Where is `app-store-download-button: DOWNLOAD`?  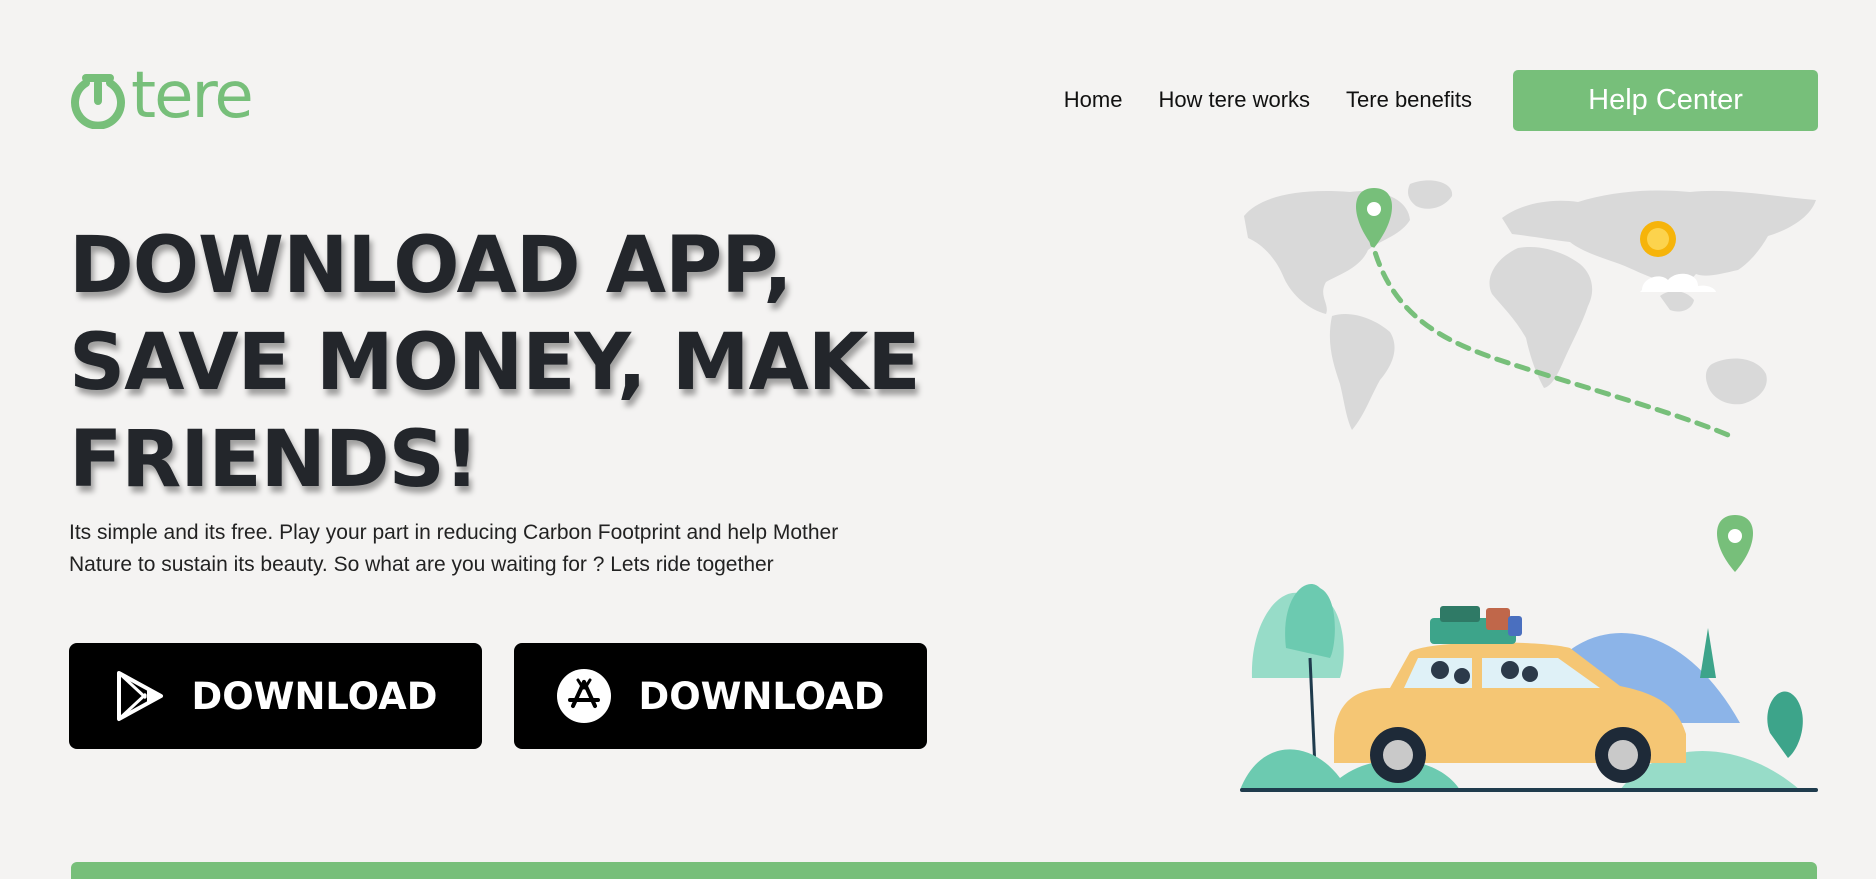
app-store-download-button: DOWNLOAD is located at coordinates (720, 696).